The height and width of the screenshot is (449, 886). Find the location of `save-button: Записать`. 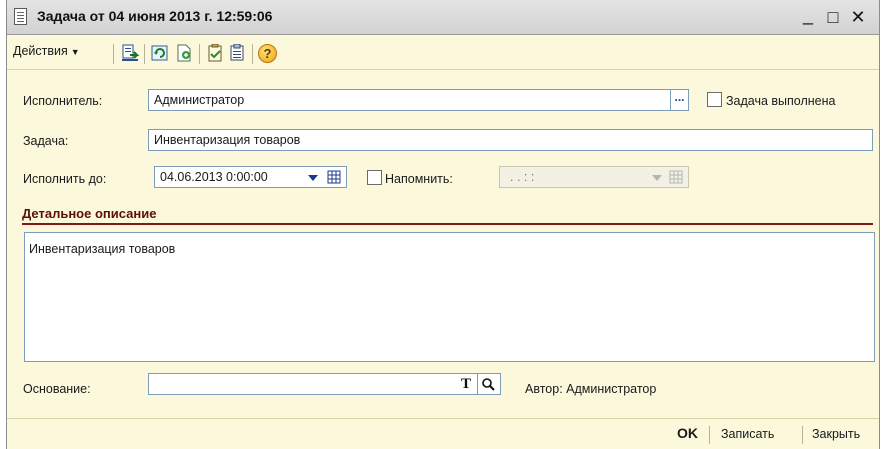

save-button: Записать is located at coordinates (747, 434).